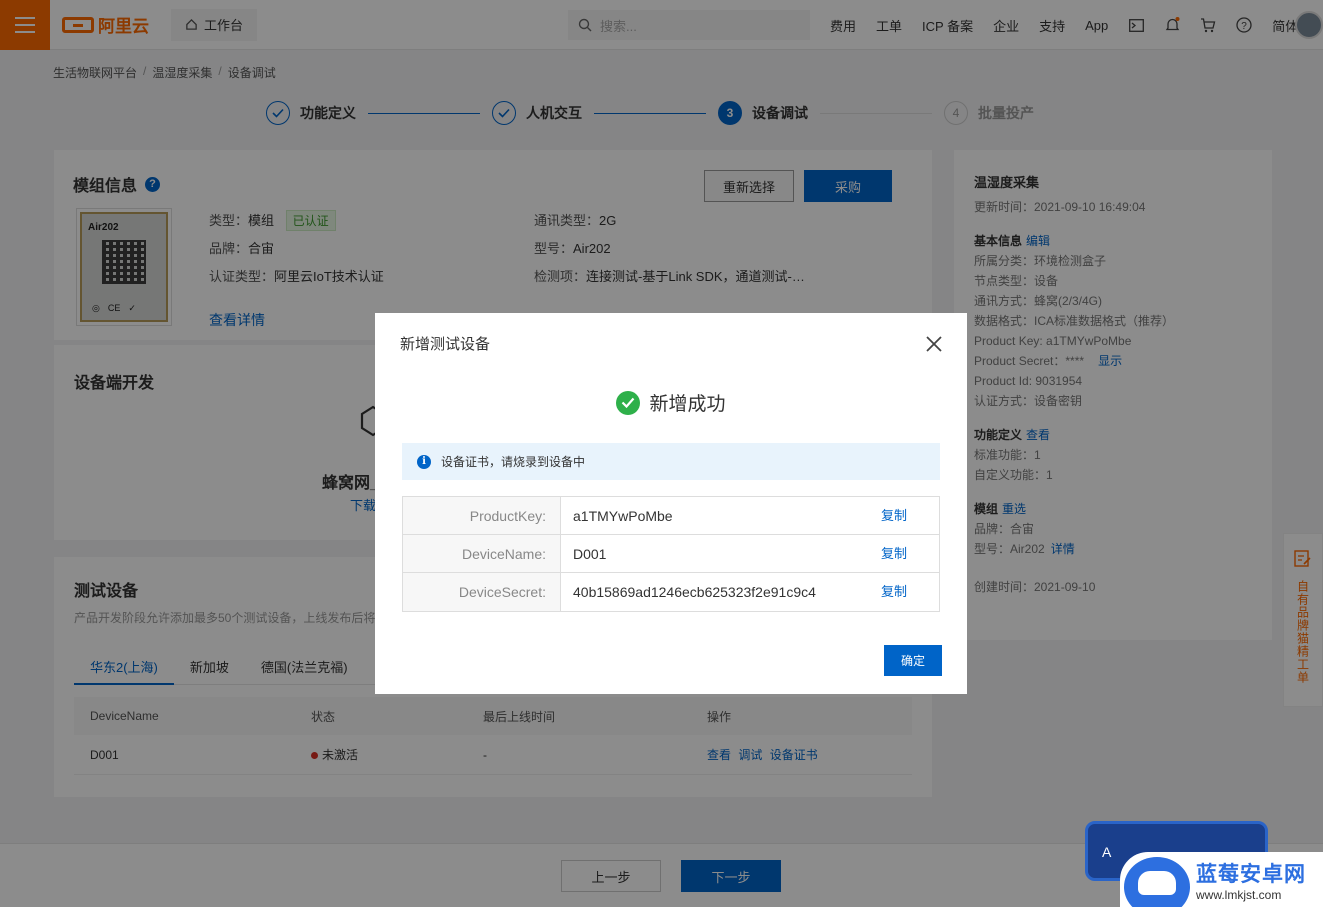 The height and width of the screenshot is (907, 1323). I want to click on copy-product-key-button: 复制, so click(894, 516).